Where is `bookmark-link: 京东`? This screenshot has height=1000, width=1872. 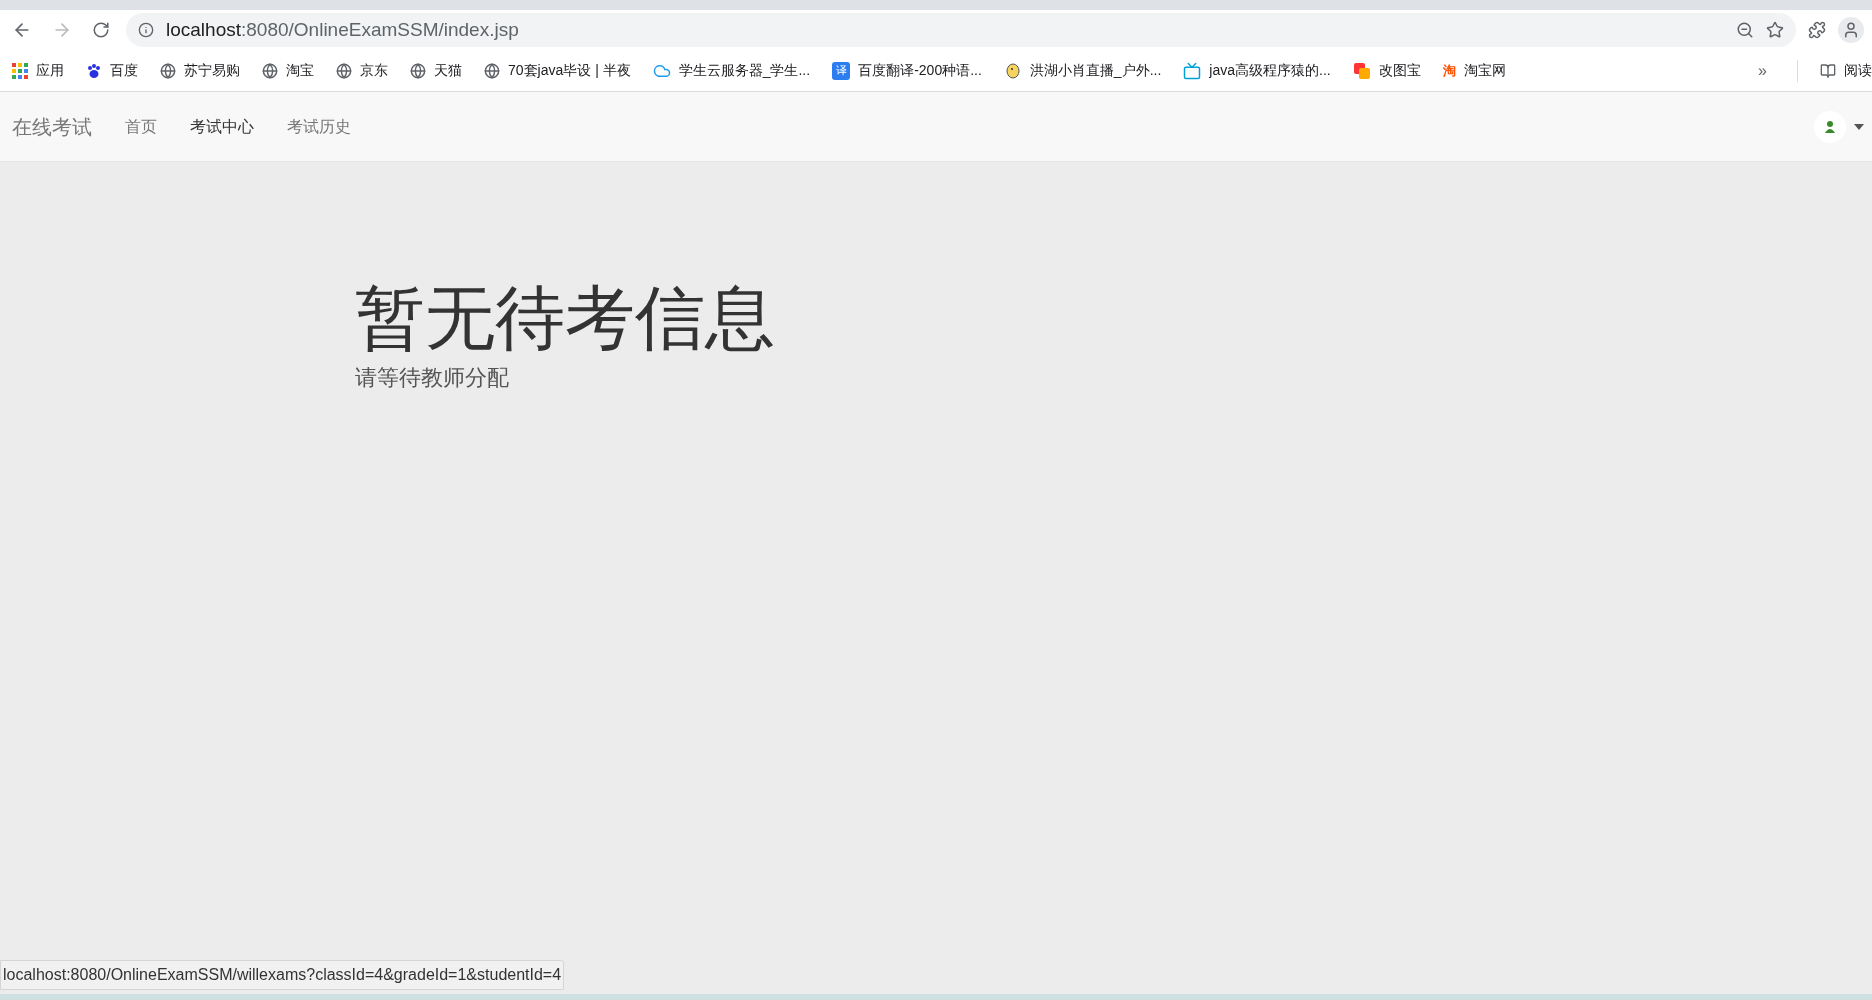
bookmark-link: 京东 is located at coordinates (362, 70).